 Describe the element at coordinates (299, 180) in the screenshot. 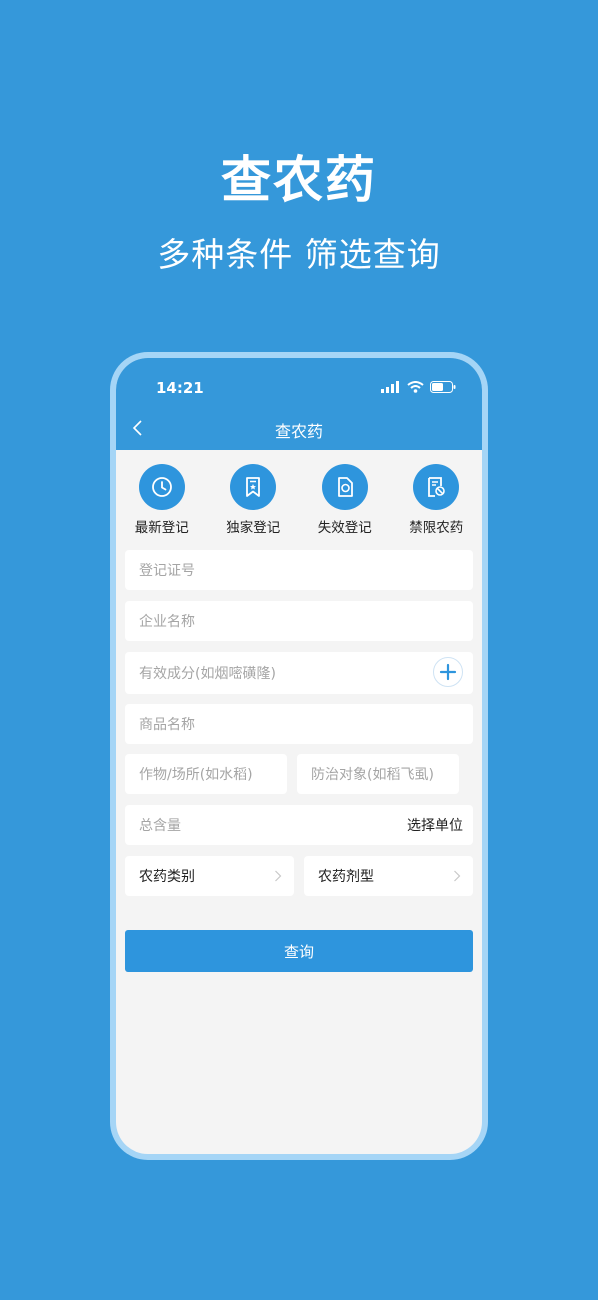

I see `promo-title: 查农药` at that location.